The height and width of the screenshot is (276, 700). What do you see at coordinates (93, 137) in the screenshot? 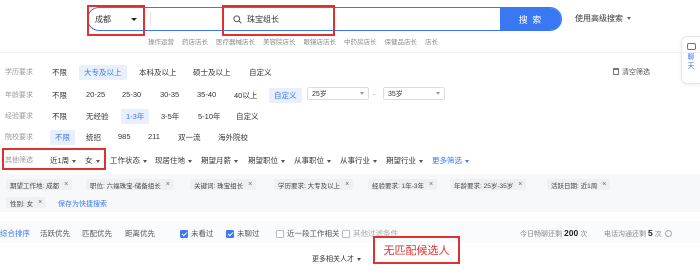
I see `school-option: 统招` at bounding box center [93, 137].